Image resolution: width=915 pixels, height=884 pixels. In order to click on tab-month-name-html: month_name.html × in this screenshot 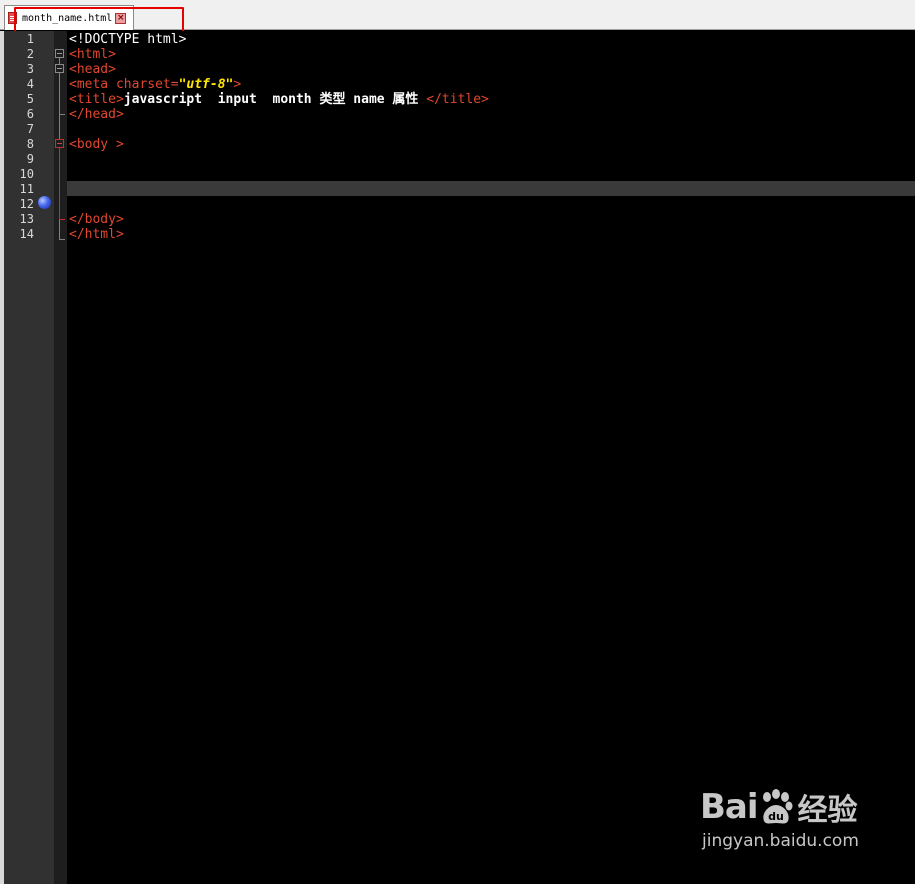, I will do `click(69, 17)`.